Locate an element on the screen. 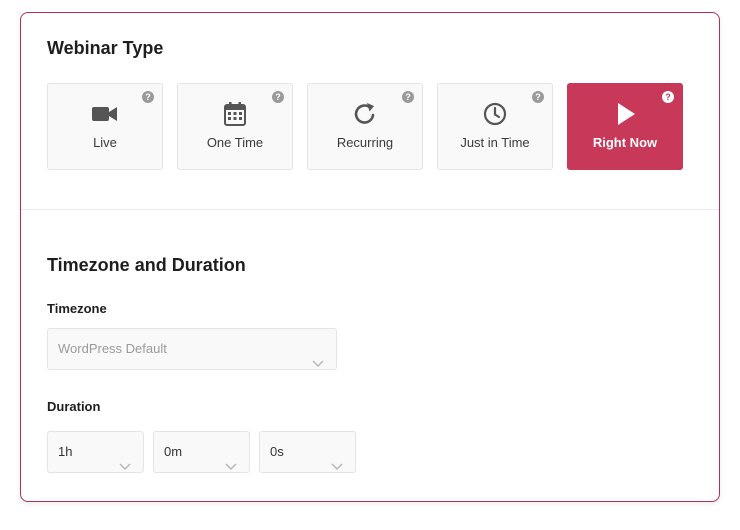  calendar-icon is located at coordinates (235, 114).